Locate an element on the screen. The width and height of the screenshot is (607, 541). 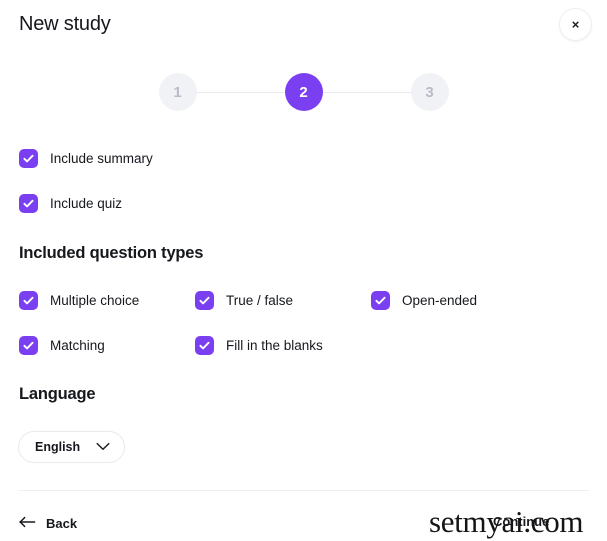
include-summary-label: Include summary is located at coordinates (101, 158).